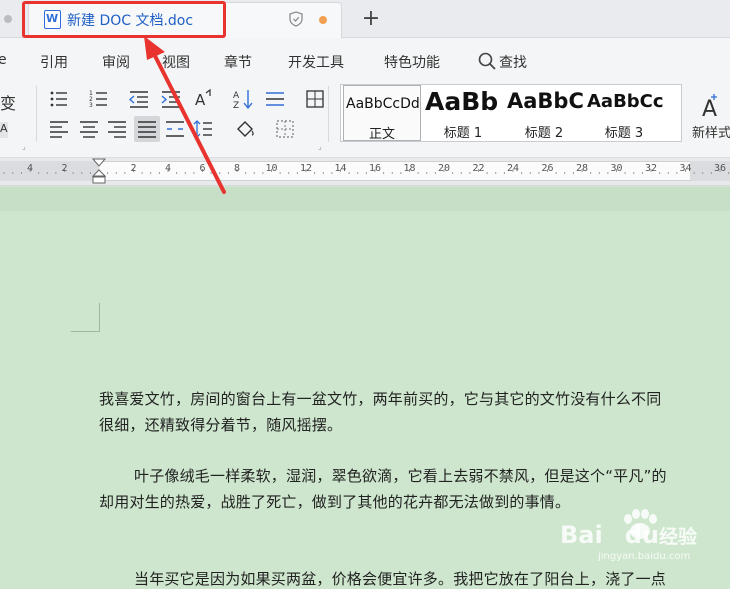 The width and height of the screenshot is (730, 589). I want to click on watermark-cn: 经验, so click(677, 537).